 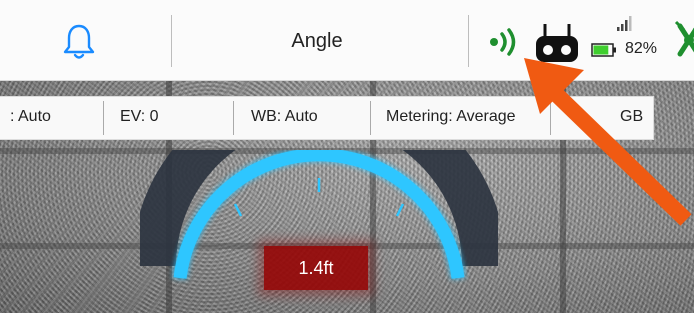 I want to click on cellular-signal-icon, so click(x=624, y=23).